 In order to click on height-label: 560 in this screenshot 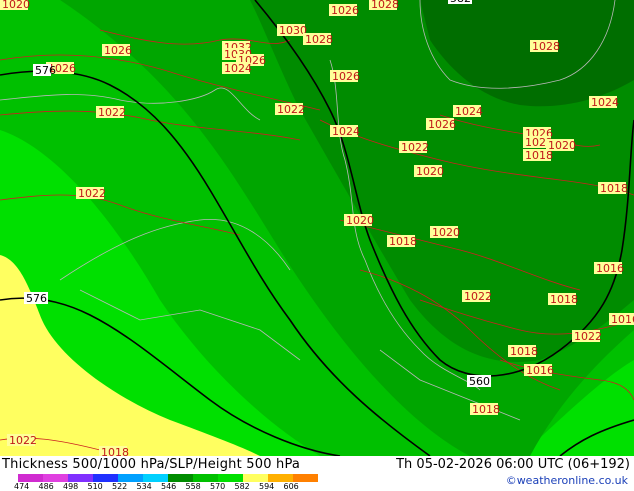, I will do `click(479, 381)`.